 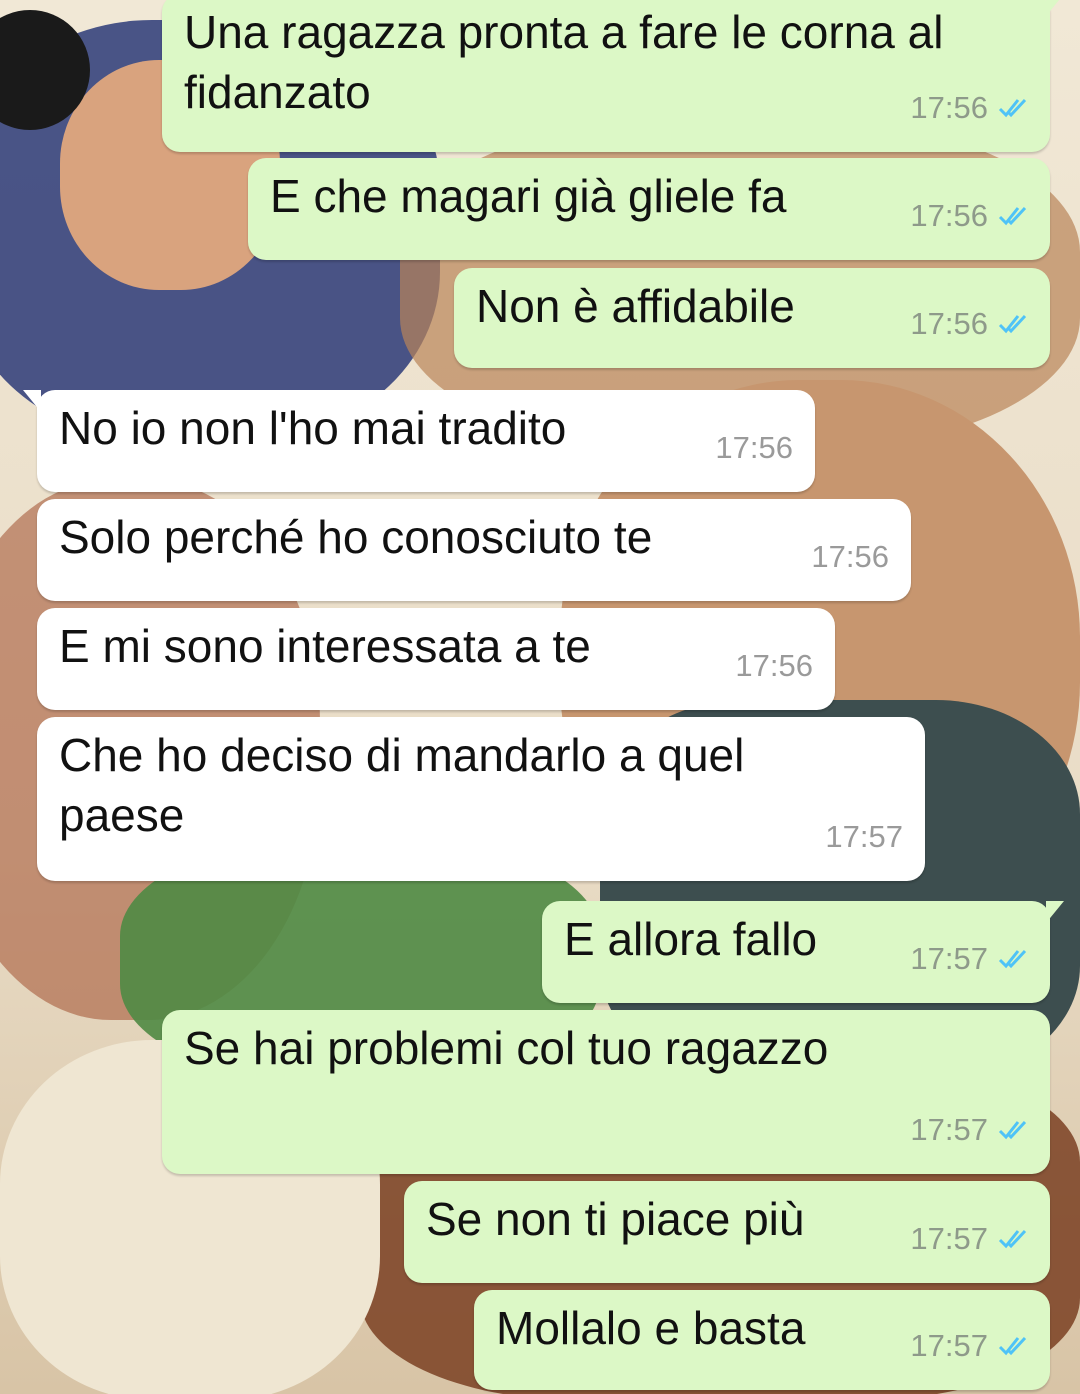 I want to click on outgoing-message: E allora fallo 17:57, so click(x=803, y=952).